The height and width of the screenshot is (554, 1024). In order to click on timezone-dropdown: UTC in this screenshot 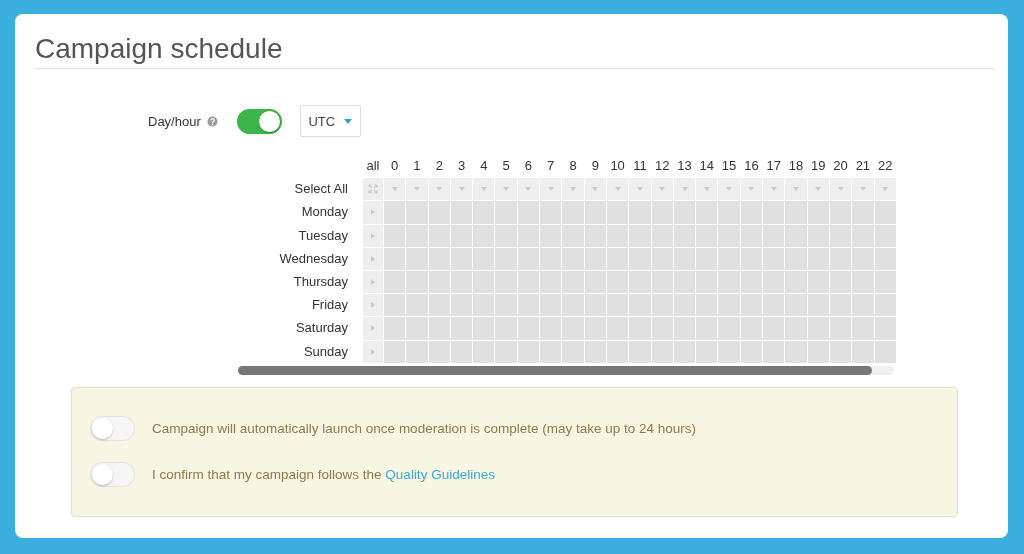, I will do `click(330, 121)`.